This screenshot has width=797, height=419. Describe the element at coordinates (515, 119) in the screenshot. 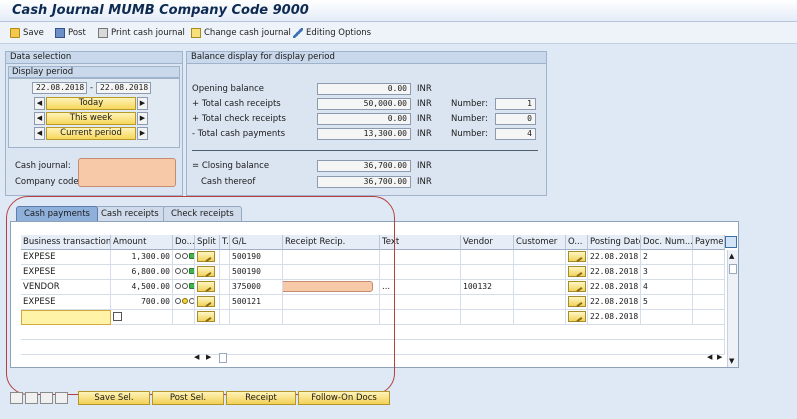

I see `check-receipts-number: 0` at that location.